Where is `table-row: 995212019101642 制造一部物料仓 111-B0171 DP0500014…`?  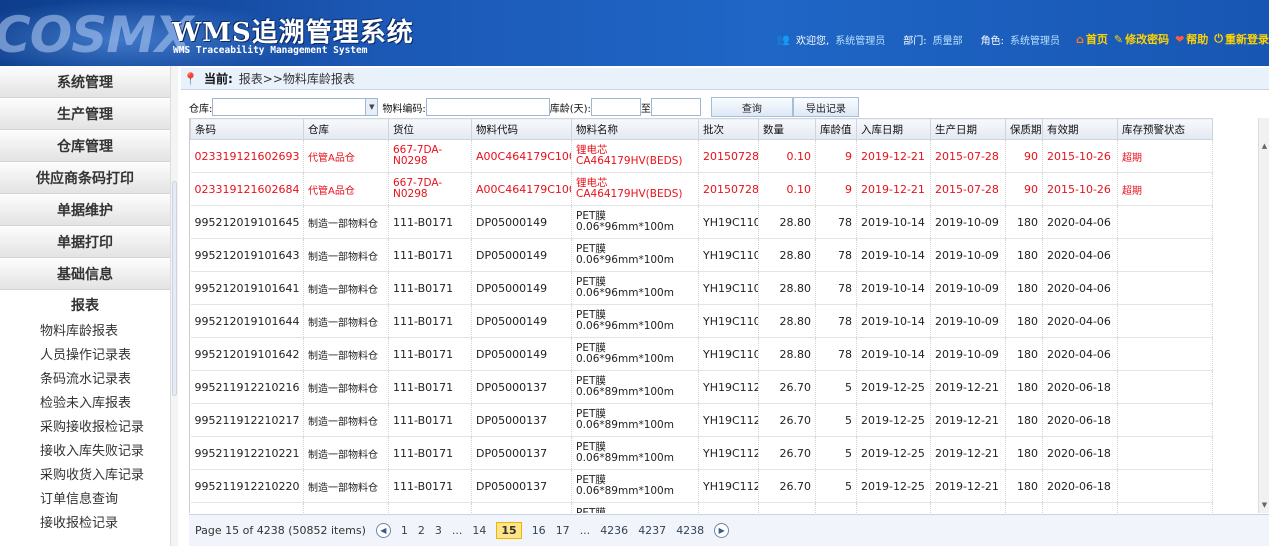 table-row: 995212019101642 制造一部物料仓 111-B0171 DP0500014… is located at coordinates (701, 354).